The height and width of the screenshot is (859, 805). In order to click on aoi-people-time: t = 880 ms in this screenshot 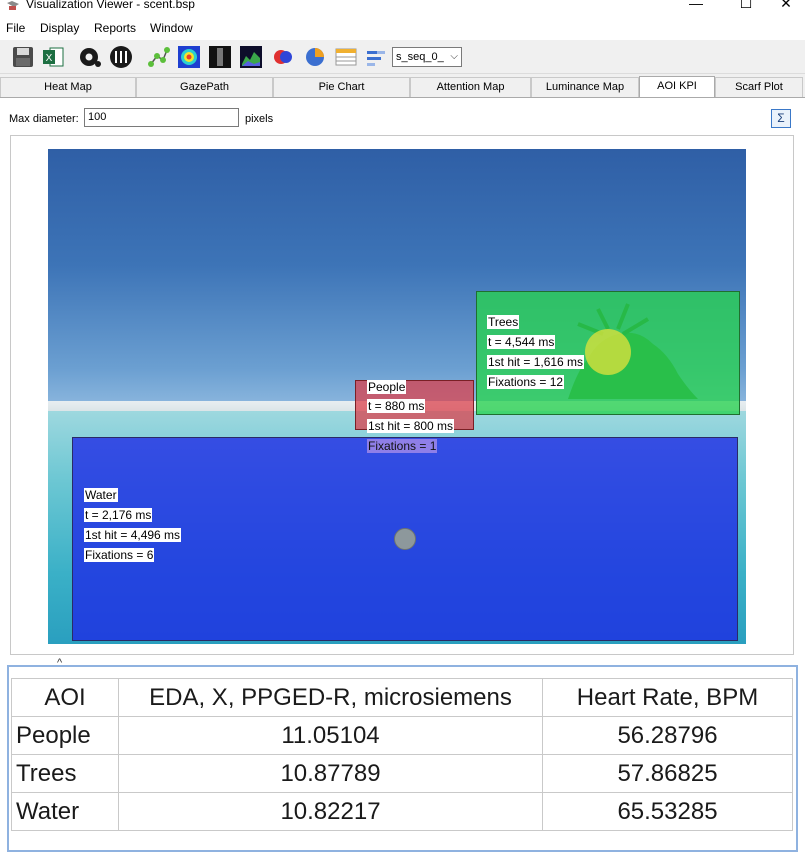, I will do `click(396, 406)`.